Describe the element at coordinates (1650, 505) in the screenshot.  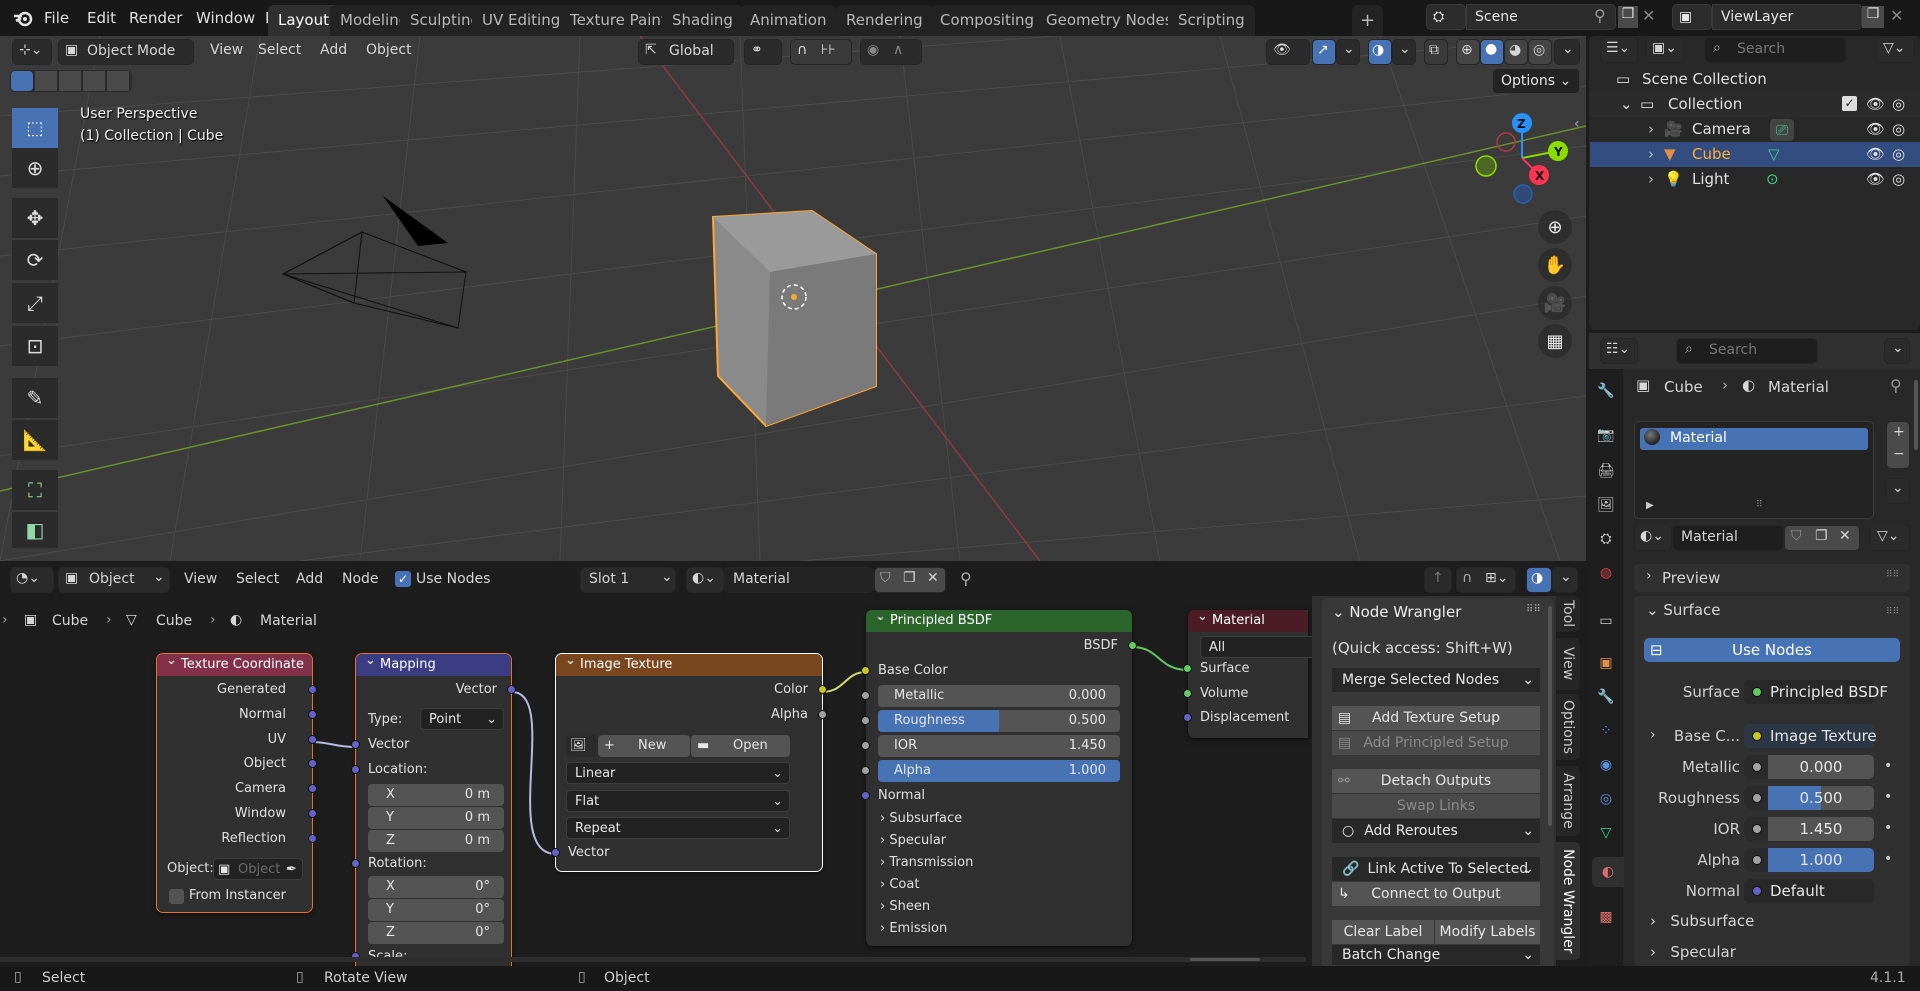
I see `expand-list-icon: ▶` at that location.